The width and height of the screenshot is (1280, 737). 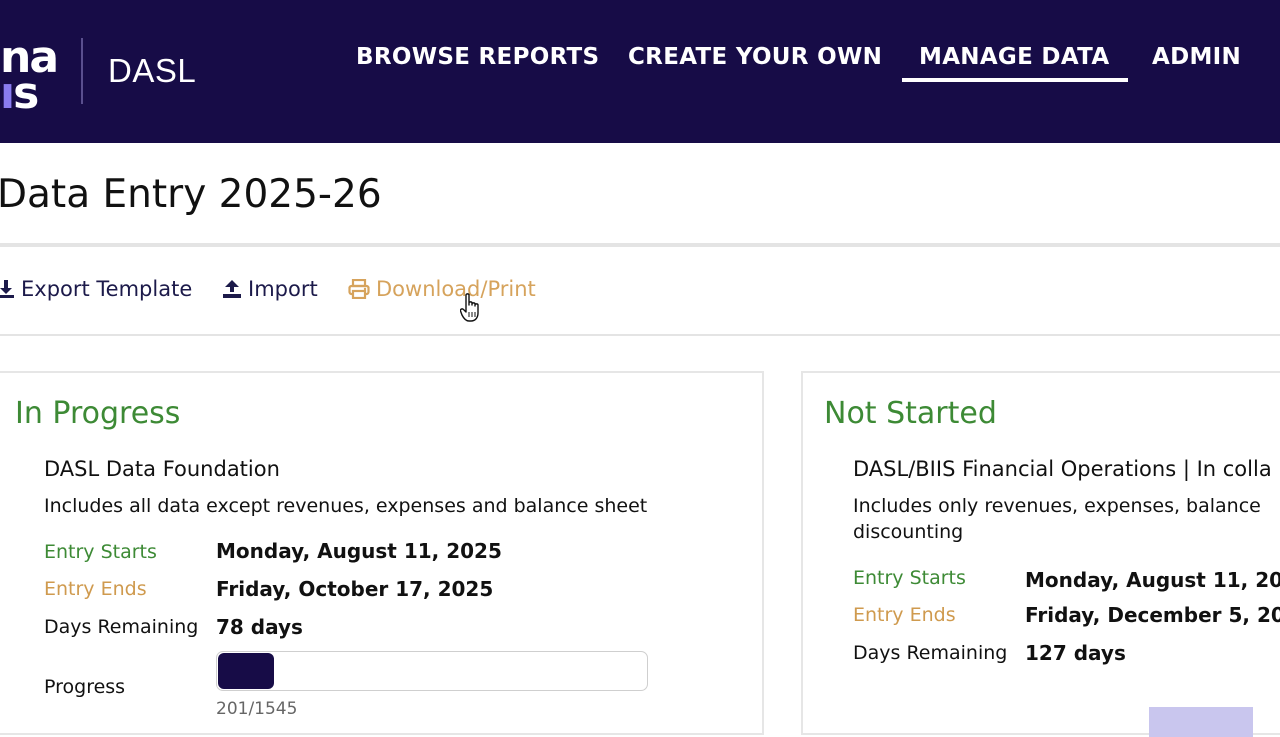 What do you see at coordinates (359, 289) in the screenshot?
I see `printer-icon` at bounding box center [359, 289].